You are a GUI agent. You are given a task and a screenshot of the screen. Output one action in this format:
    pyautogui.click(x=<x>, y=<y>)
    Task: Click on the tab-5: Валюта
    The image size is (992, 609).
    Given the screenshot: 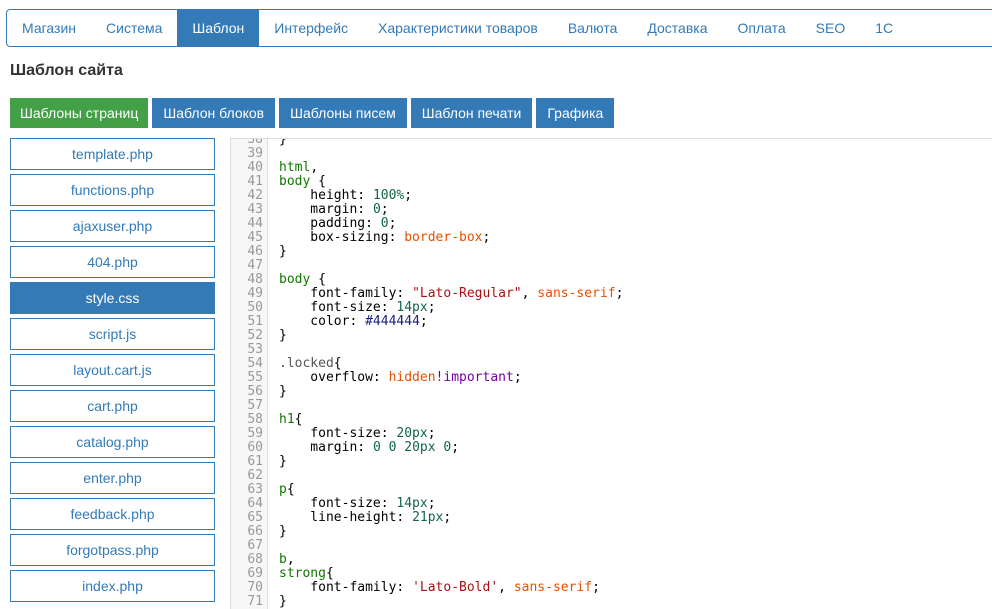 What is the action you would take?
    pyautogui.click(x=593, y=28)
    